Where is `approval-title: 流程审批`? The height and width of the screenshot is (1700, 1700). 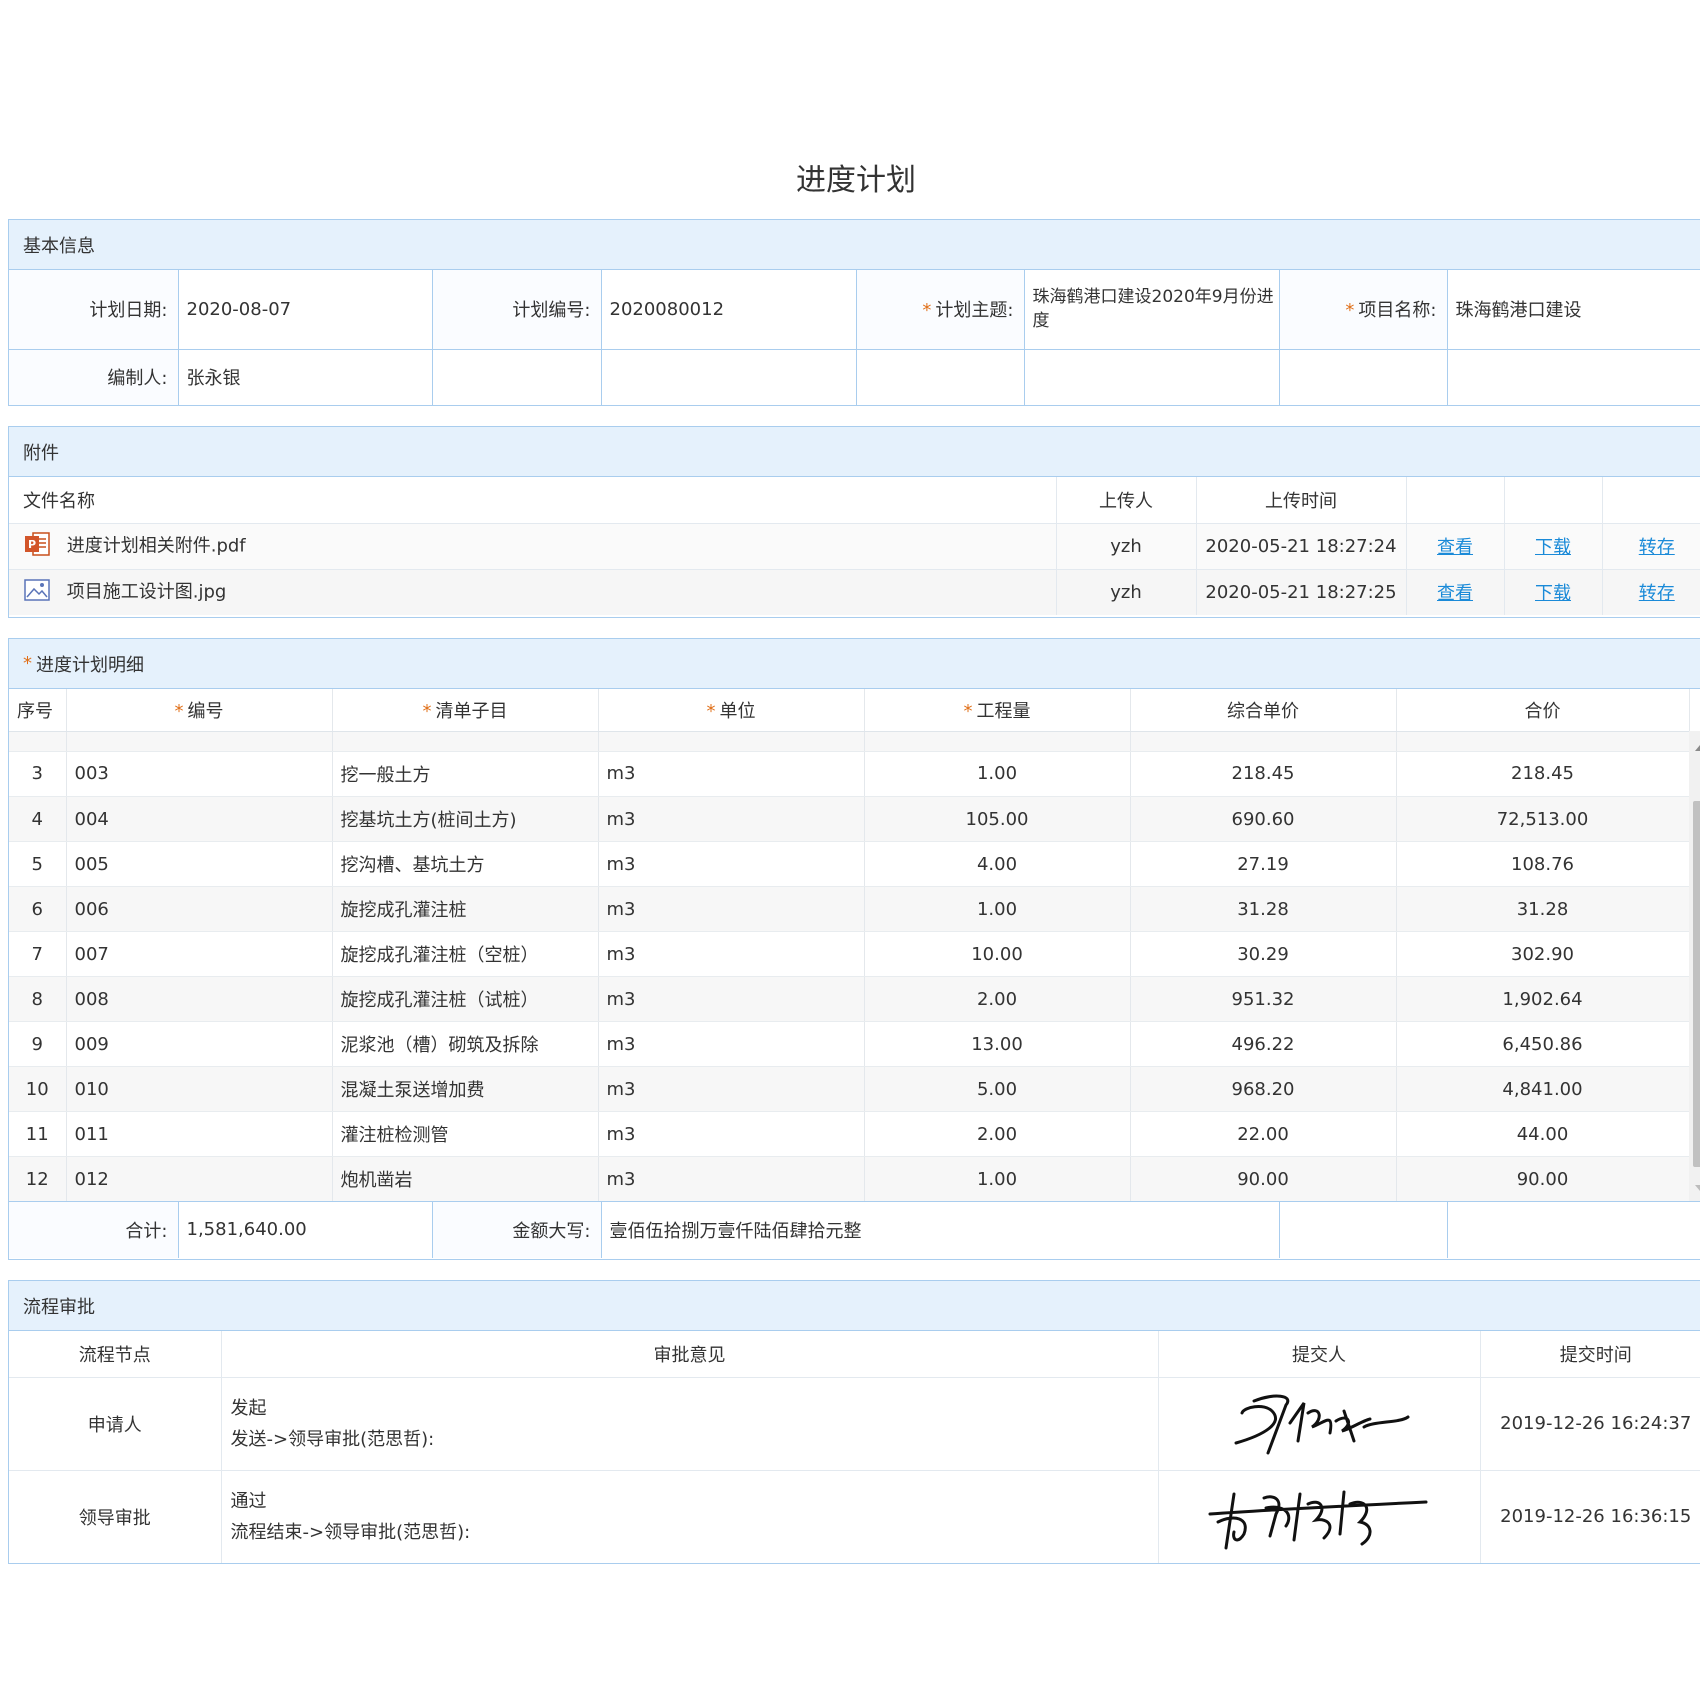
approval-title: 流程审批 is located at coordinates (59, 1307).